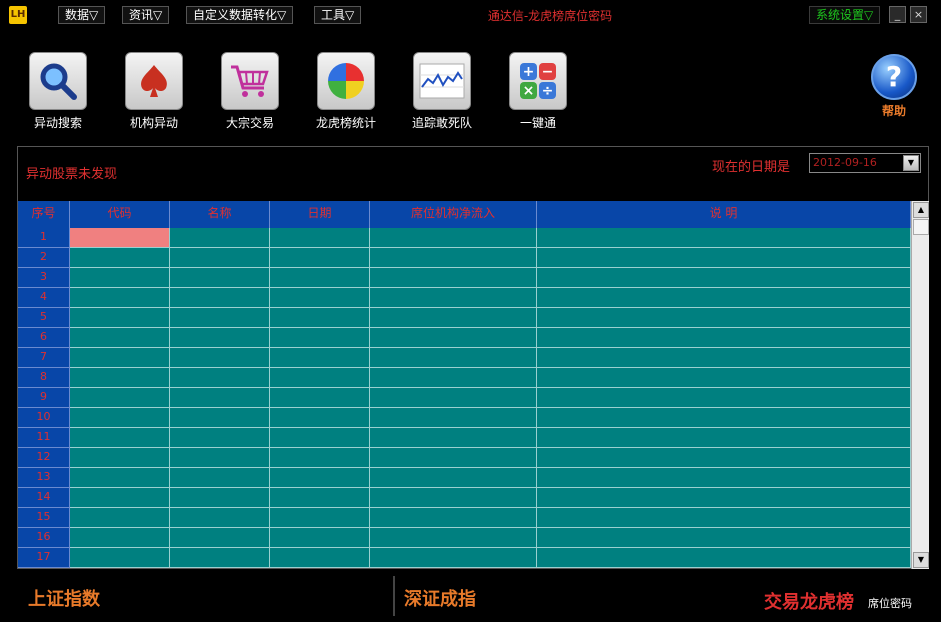  What do you see at coordinates (911, 163) in the screenshot?
I see `chevron-down-icon: ▼` at bounding box center [911, 163].